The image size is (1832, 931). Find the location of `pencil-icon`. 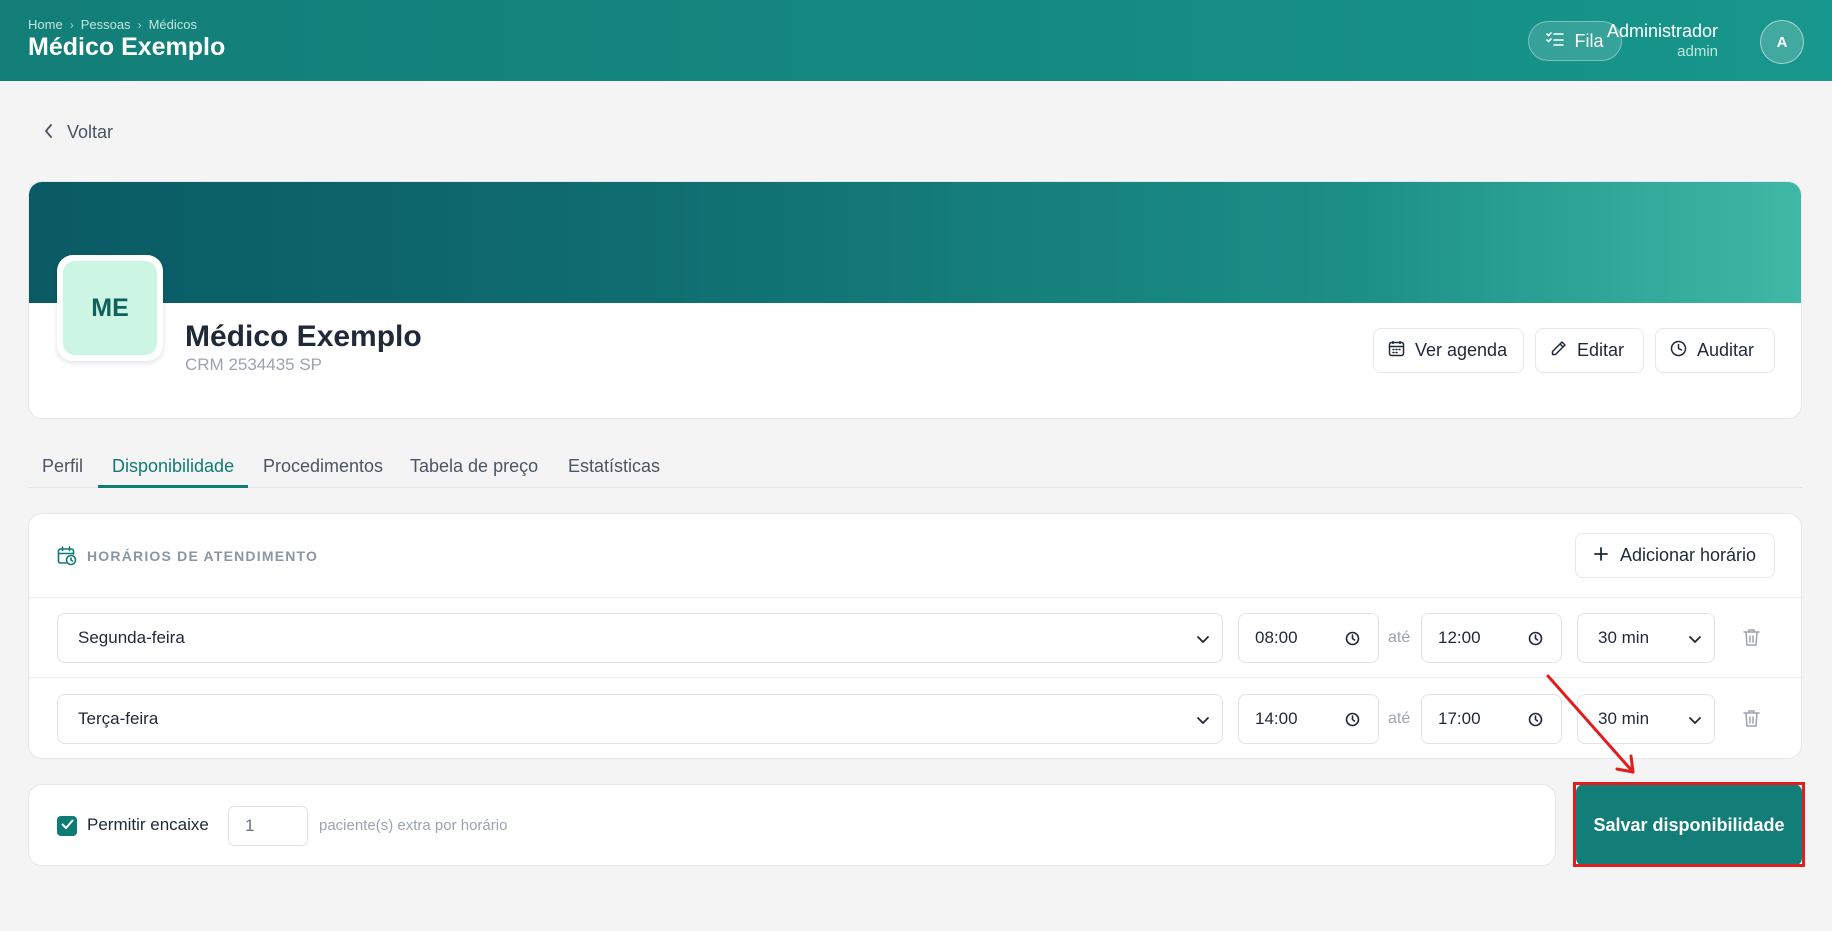

pencil-icon is located at coordinates (1558, 351).